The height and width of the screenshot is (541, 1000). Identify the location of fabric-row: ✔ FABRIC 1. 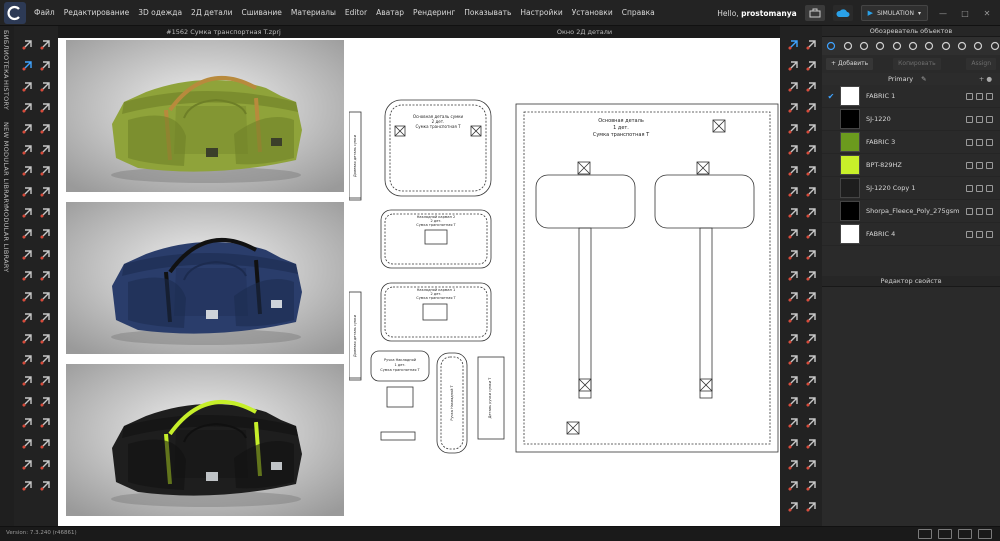
(911, 96).